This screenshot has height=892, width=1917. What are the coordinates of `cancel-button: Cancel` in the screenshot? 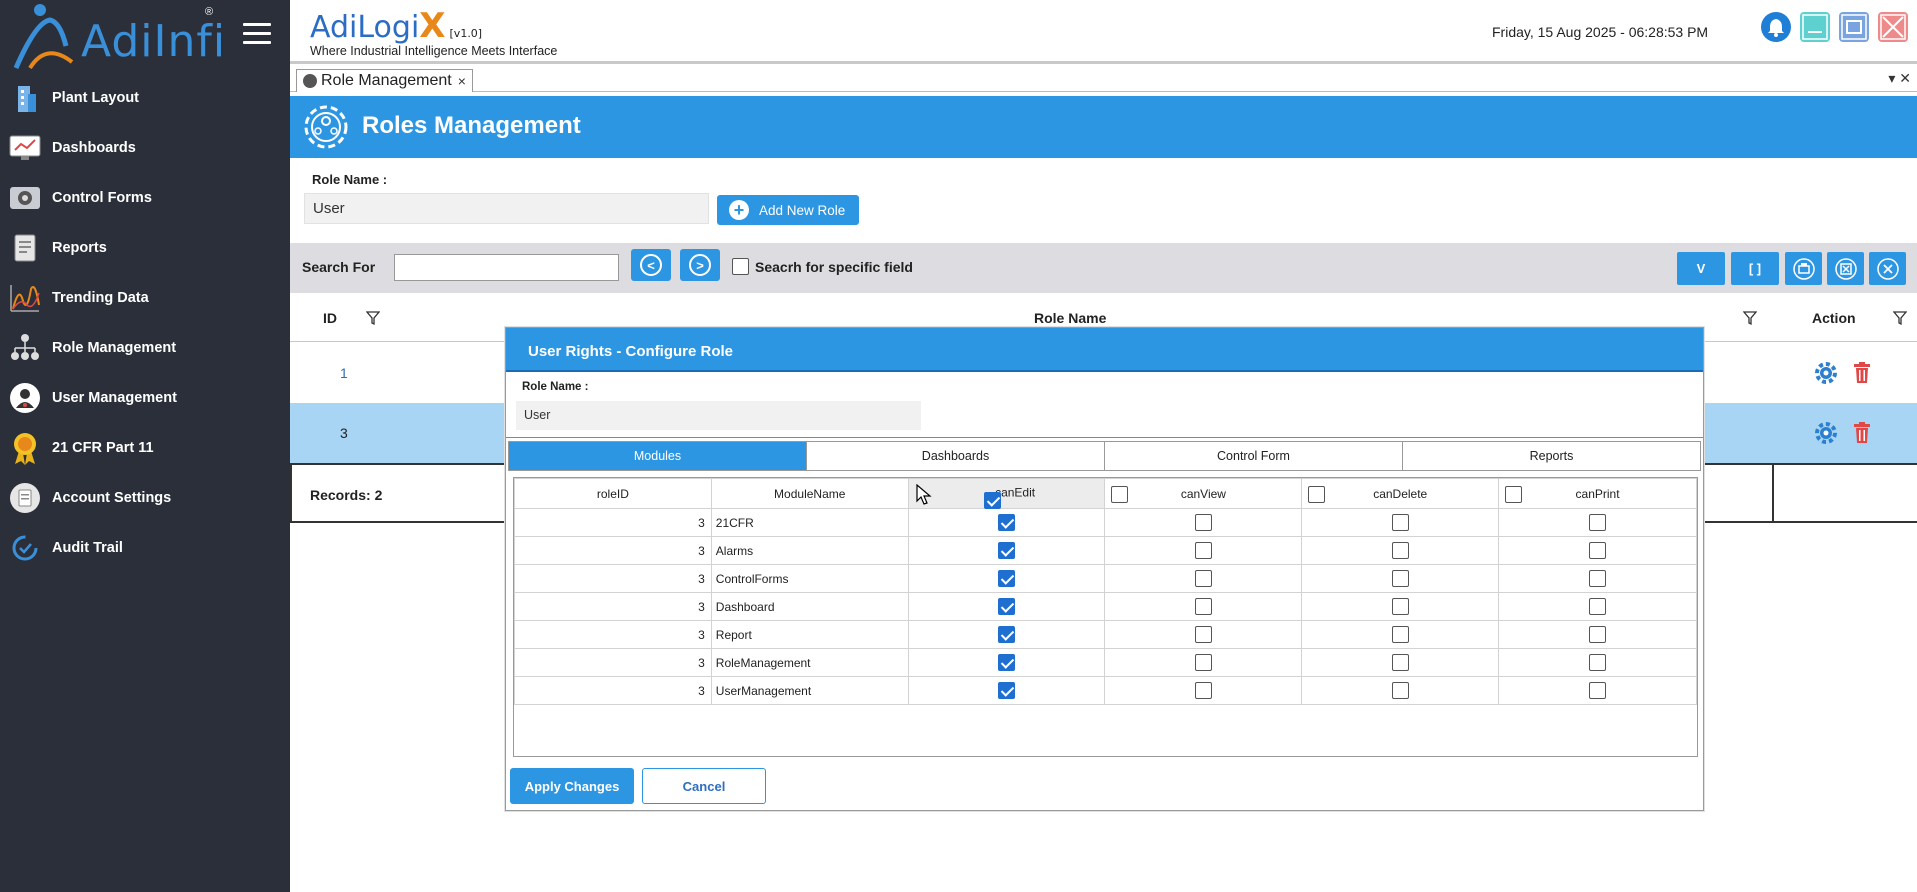 It's located at (704, 786).